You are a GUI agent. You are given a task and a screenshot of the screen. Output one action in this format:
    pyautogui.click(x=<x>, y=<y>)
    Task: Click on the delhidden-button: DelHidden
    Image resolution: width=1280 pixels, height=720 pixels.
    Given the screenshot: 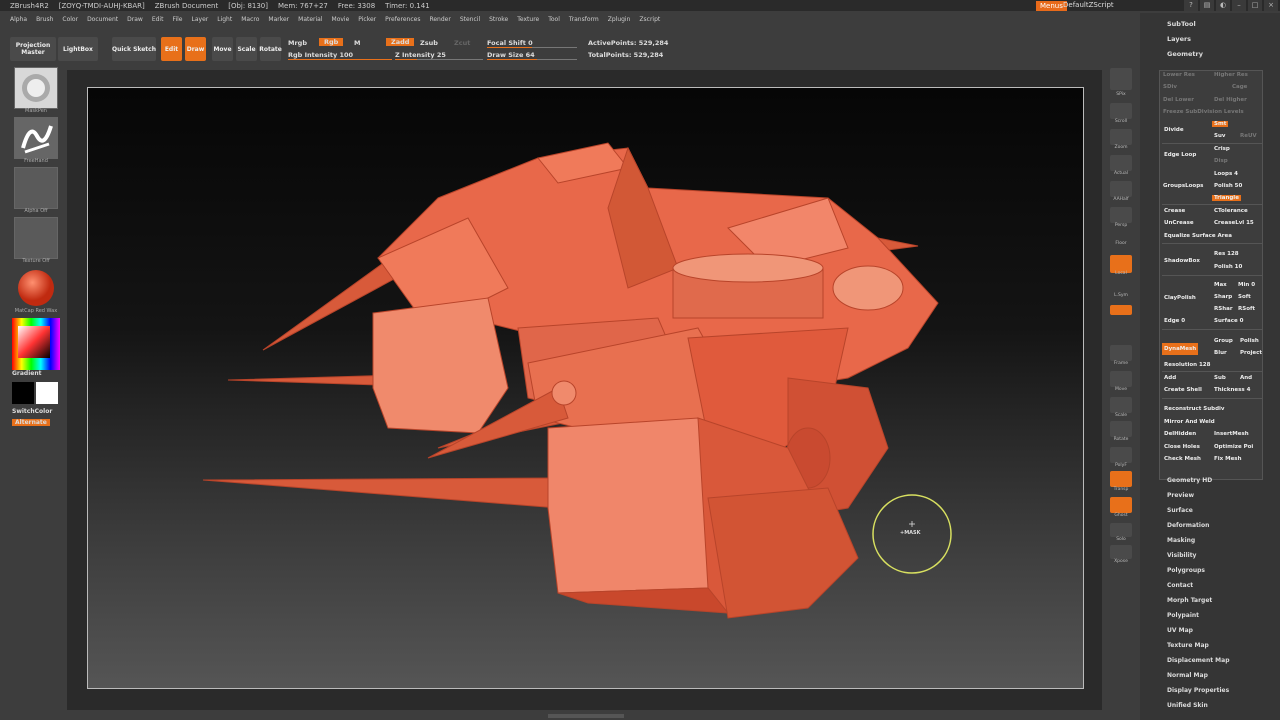 What is the action you would take?
    pyautogui.click(x=1180, y=434)
    